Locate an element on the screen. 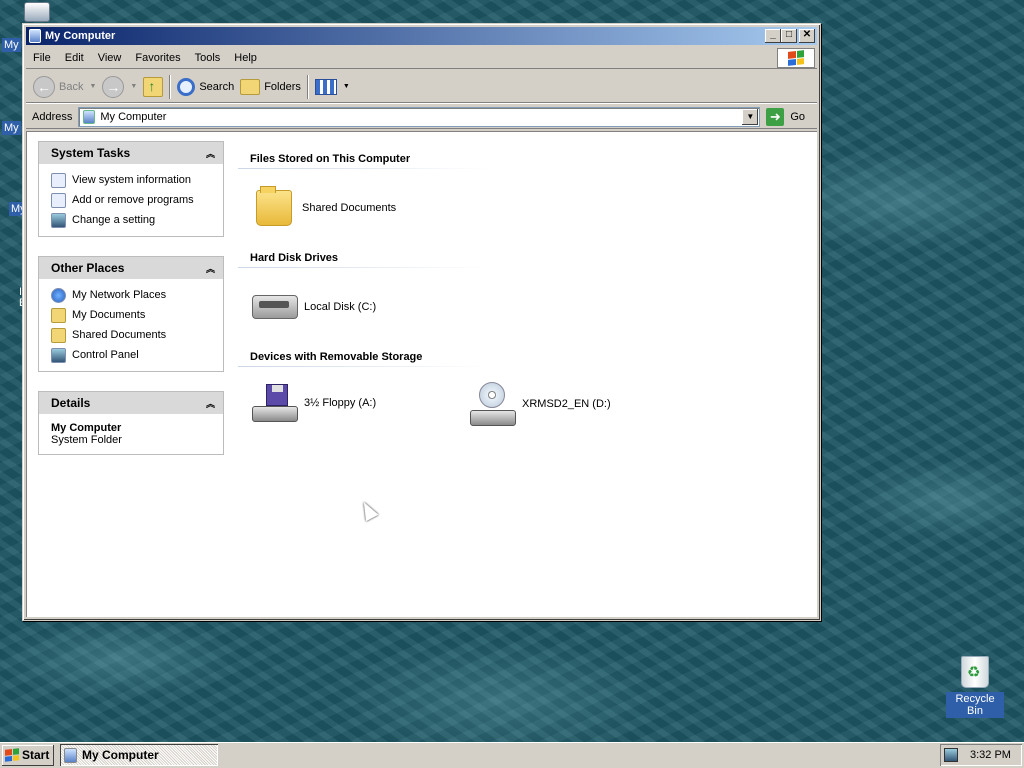  group-title: Devices with Removable Storage is located at coordinates (363, 359).